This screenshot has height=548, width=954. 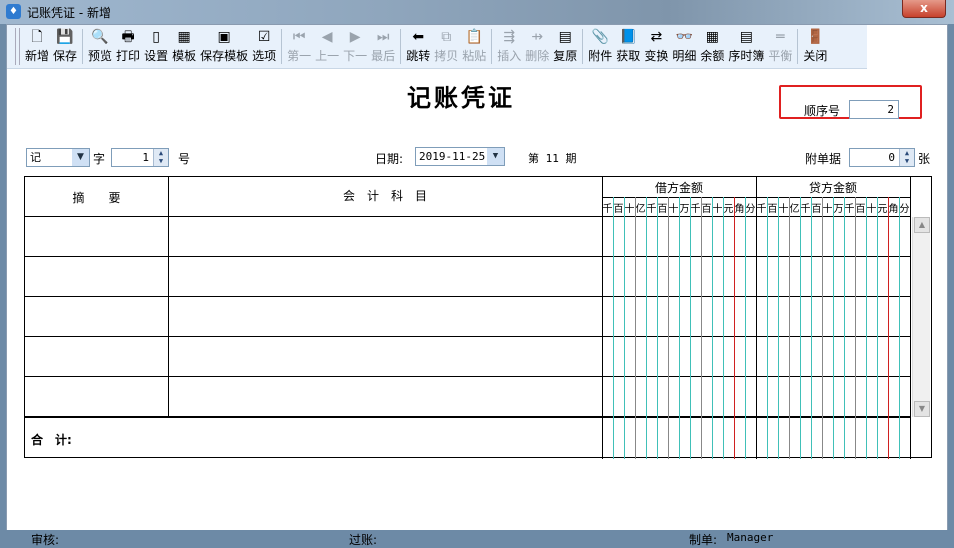 I want to click on prev-icon: ◀, so click(x=327, y=37).